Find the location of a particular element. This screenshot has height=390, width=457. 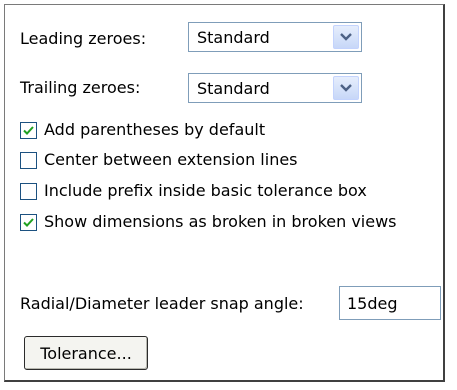

add-parentheses-label: Add parentheses by default is located at coordinates (155, 129).